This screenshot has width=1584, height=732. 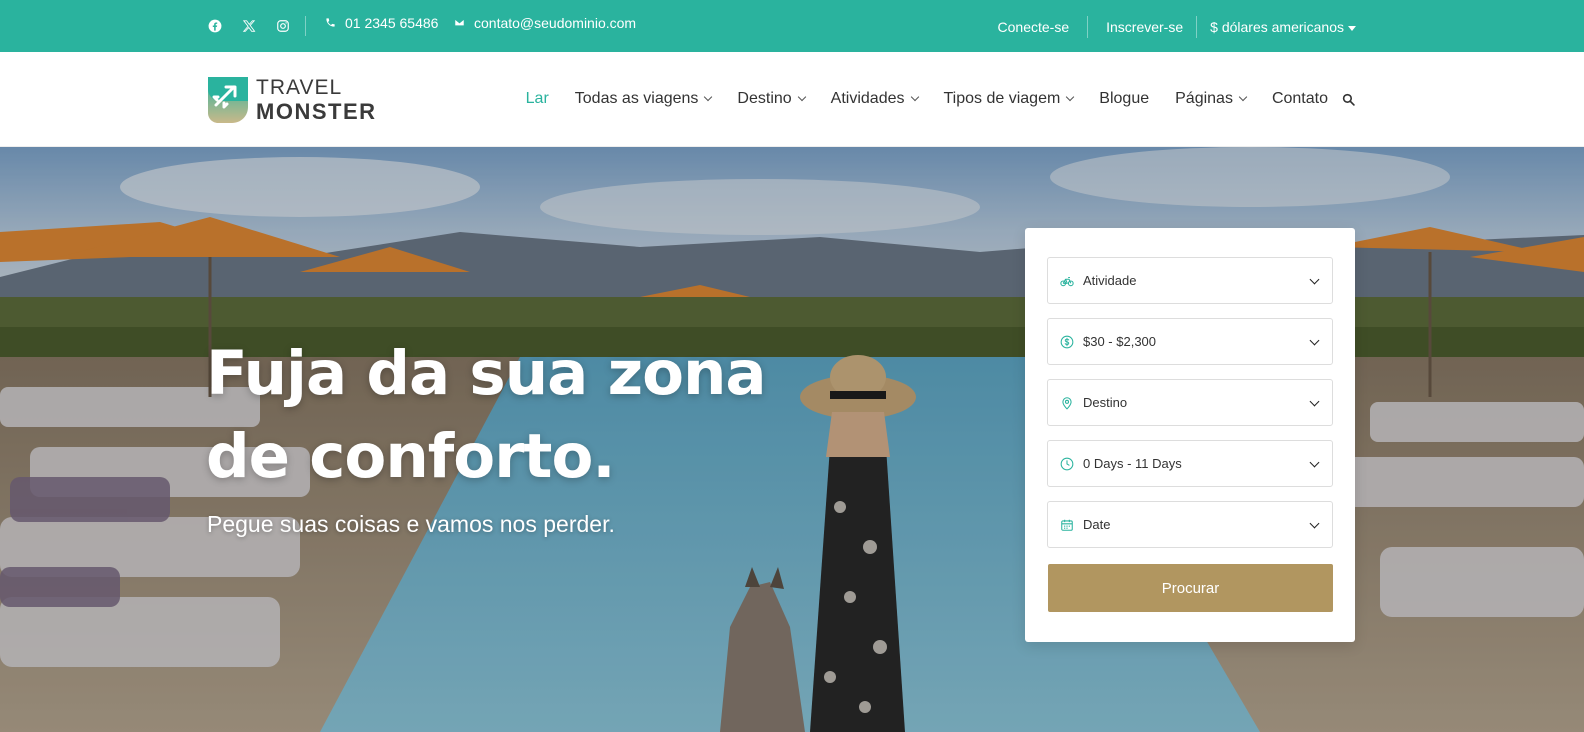 I want to click on nav-item-destination: Destino, so click(x=771, y=99).